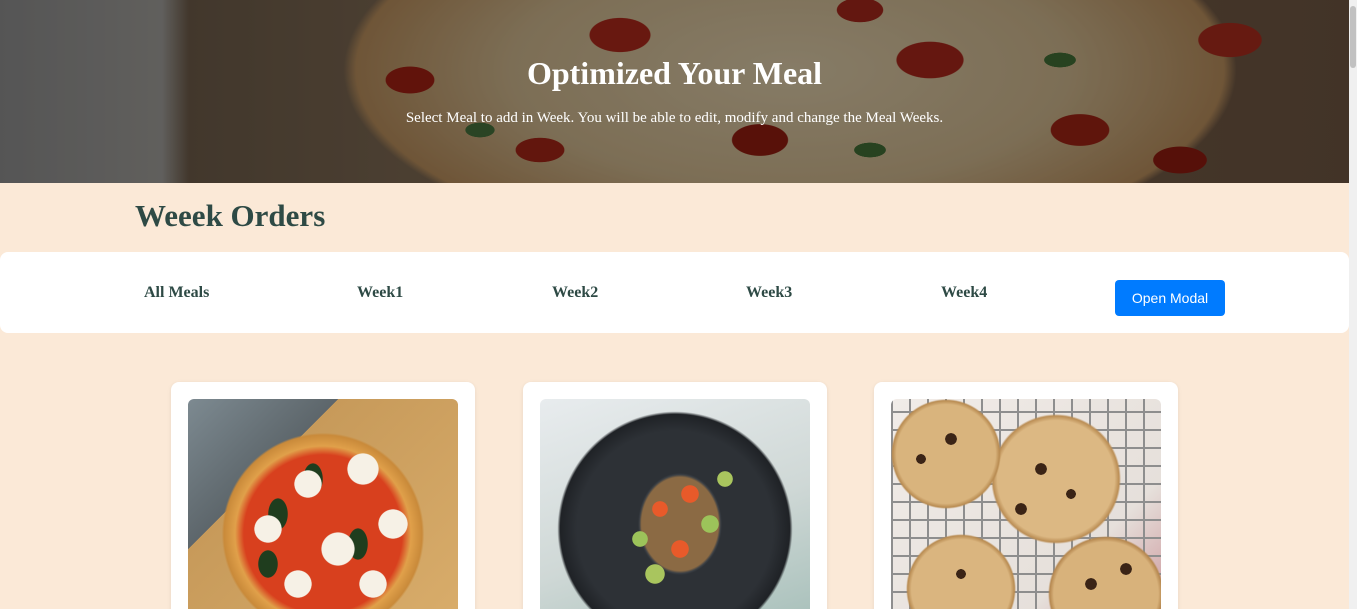 The height and width of the screenshot is (609, 1357). I want to click on section-title: Weeek Orders, so click(230, 215).